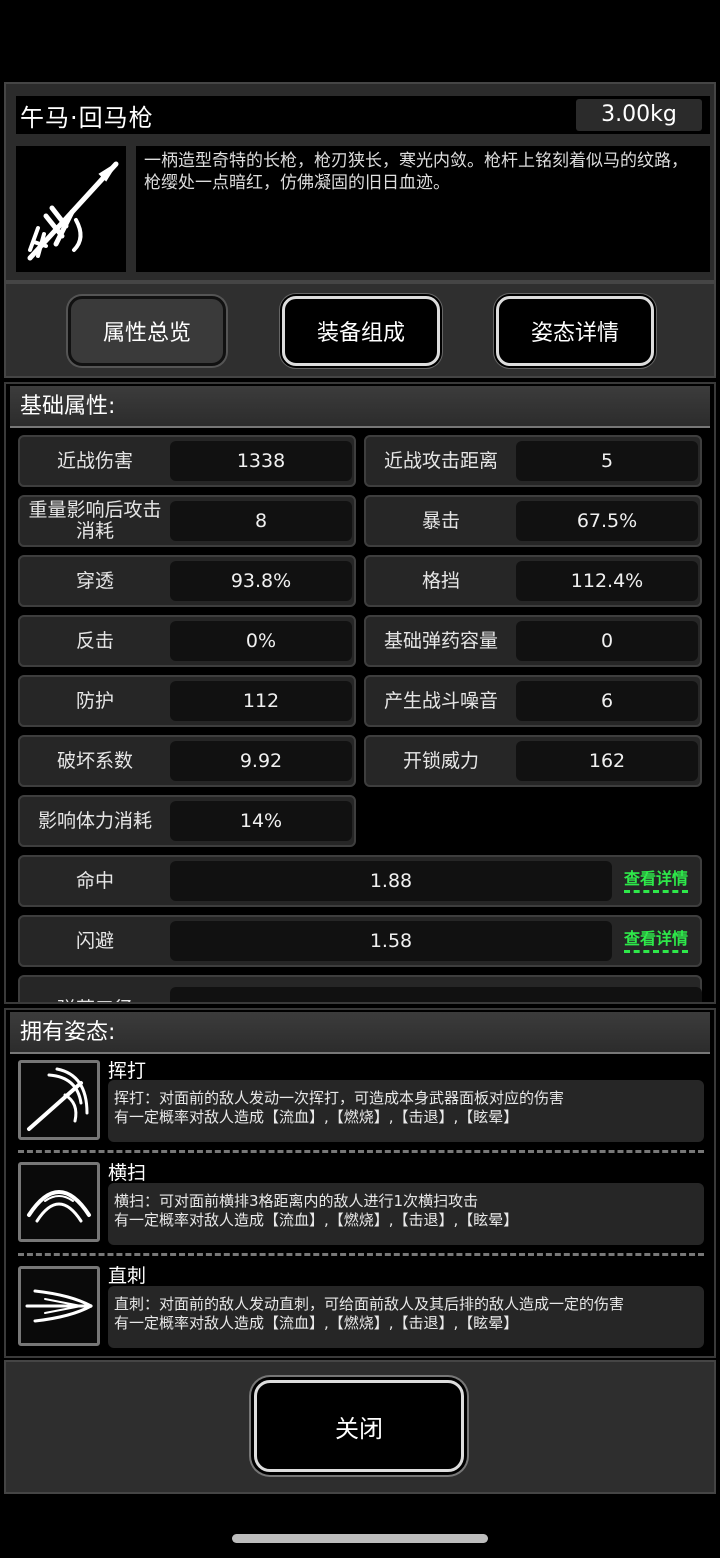 Image resolution: width=720 pixels, height=1558 pixels. Describe the element at coordinates (94, 760) in the screenshot. I see `attr-label: 破坏系数` at that location.